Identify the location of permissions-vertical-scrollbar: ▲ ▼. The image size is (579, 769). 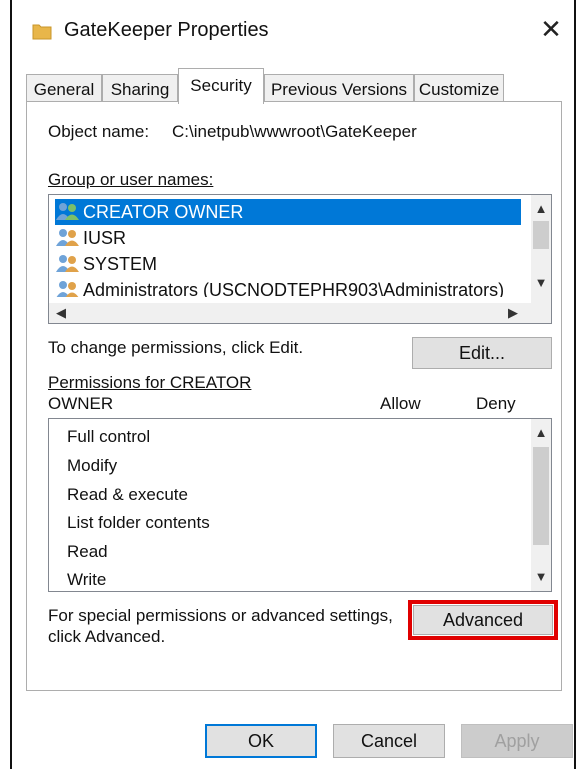
(541, 505).